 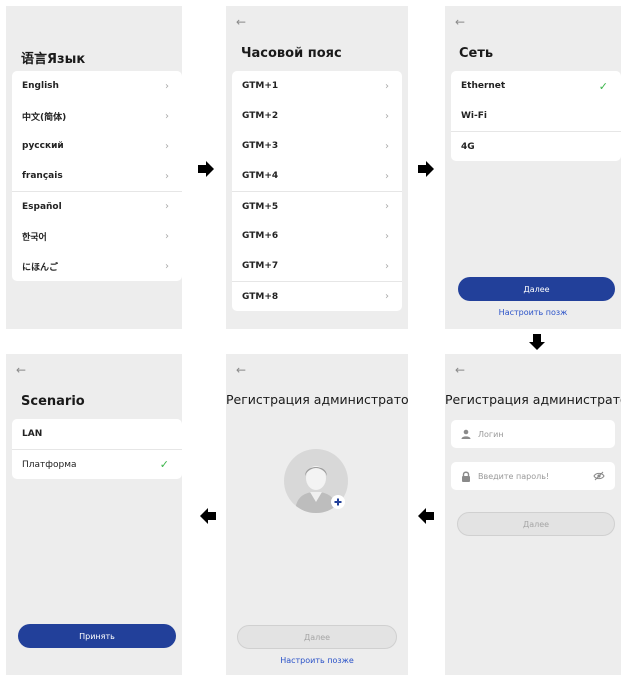 What do you see at coordinates (53, 59) in the screenshot?
I see `language-title: 语言Язык` at bounding box center [53, 59].